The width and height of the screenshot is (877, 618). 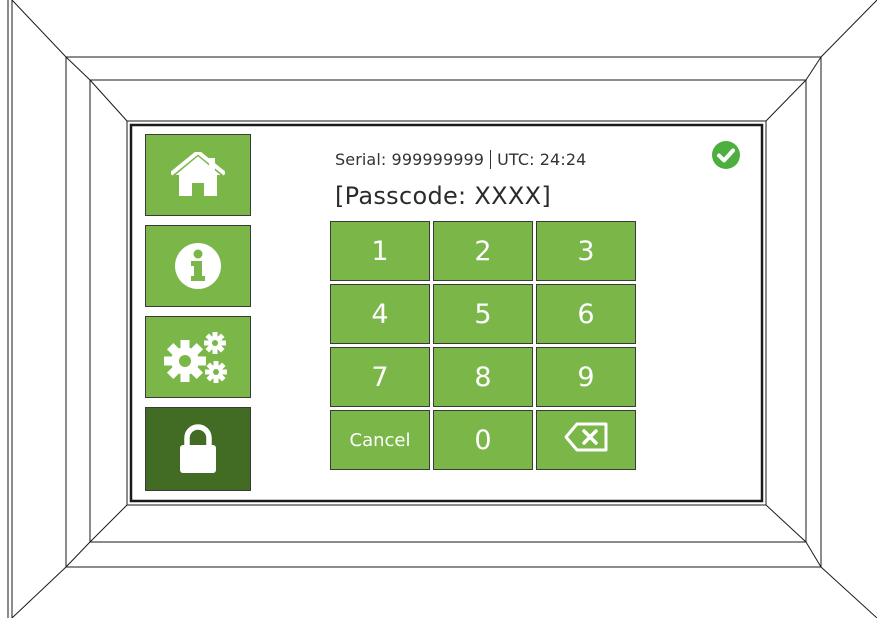 What do you see at coordinates (483, 440) in the screenshot?
I see `key-0: 0` at bounding box center [483, 440].